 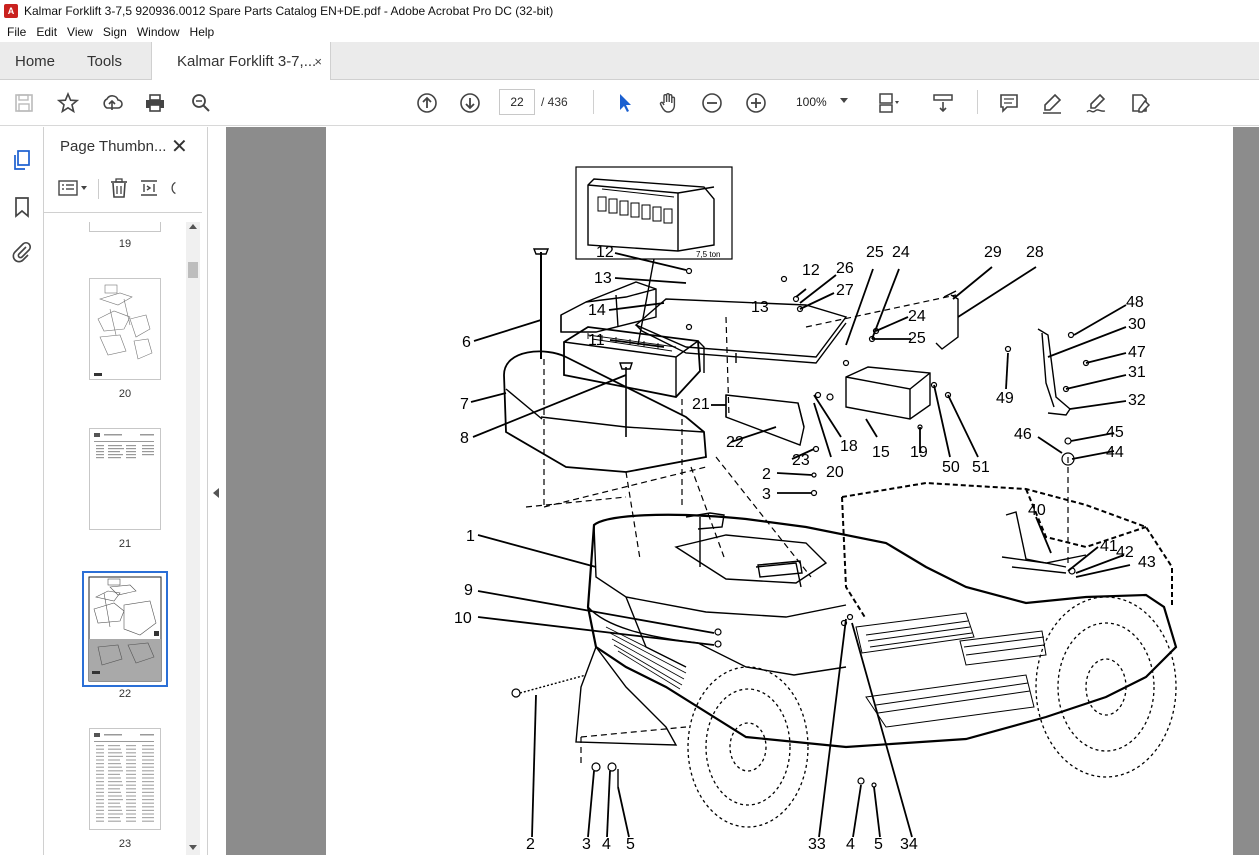 I want to click on callout-2: 2, so click(x=530, y=844).